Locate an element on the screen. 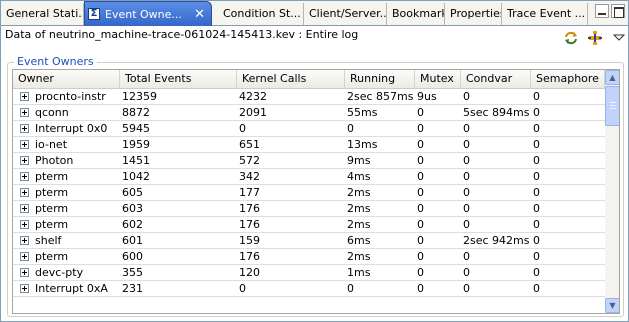  cell-total-events: 12359 is located at coordinates (139, 96).